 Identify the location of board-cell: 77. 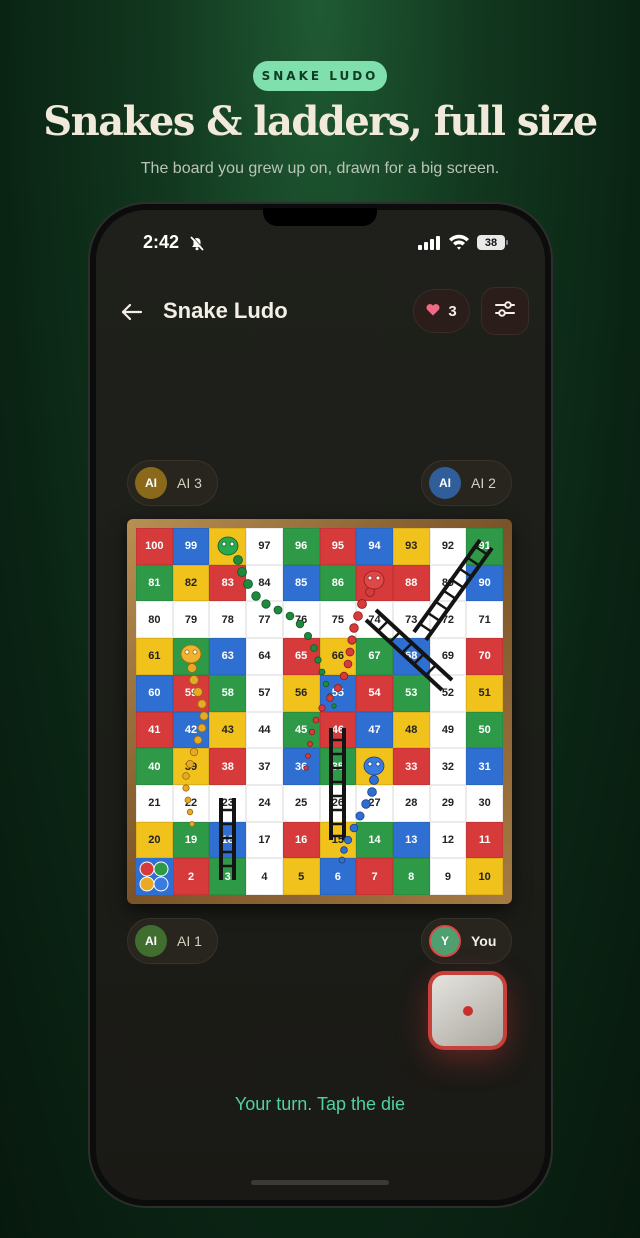
(264, 620).